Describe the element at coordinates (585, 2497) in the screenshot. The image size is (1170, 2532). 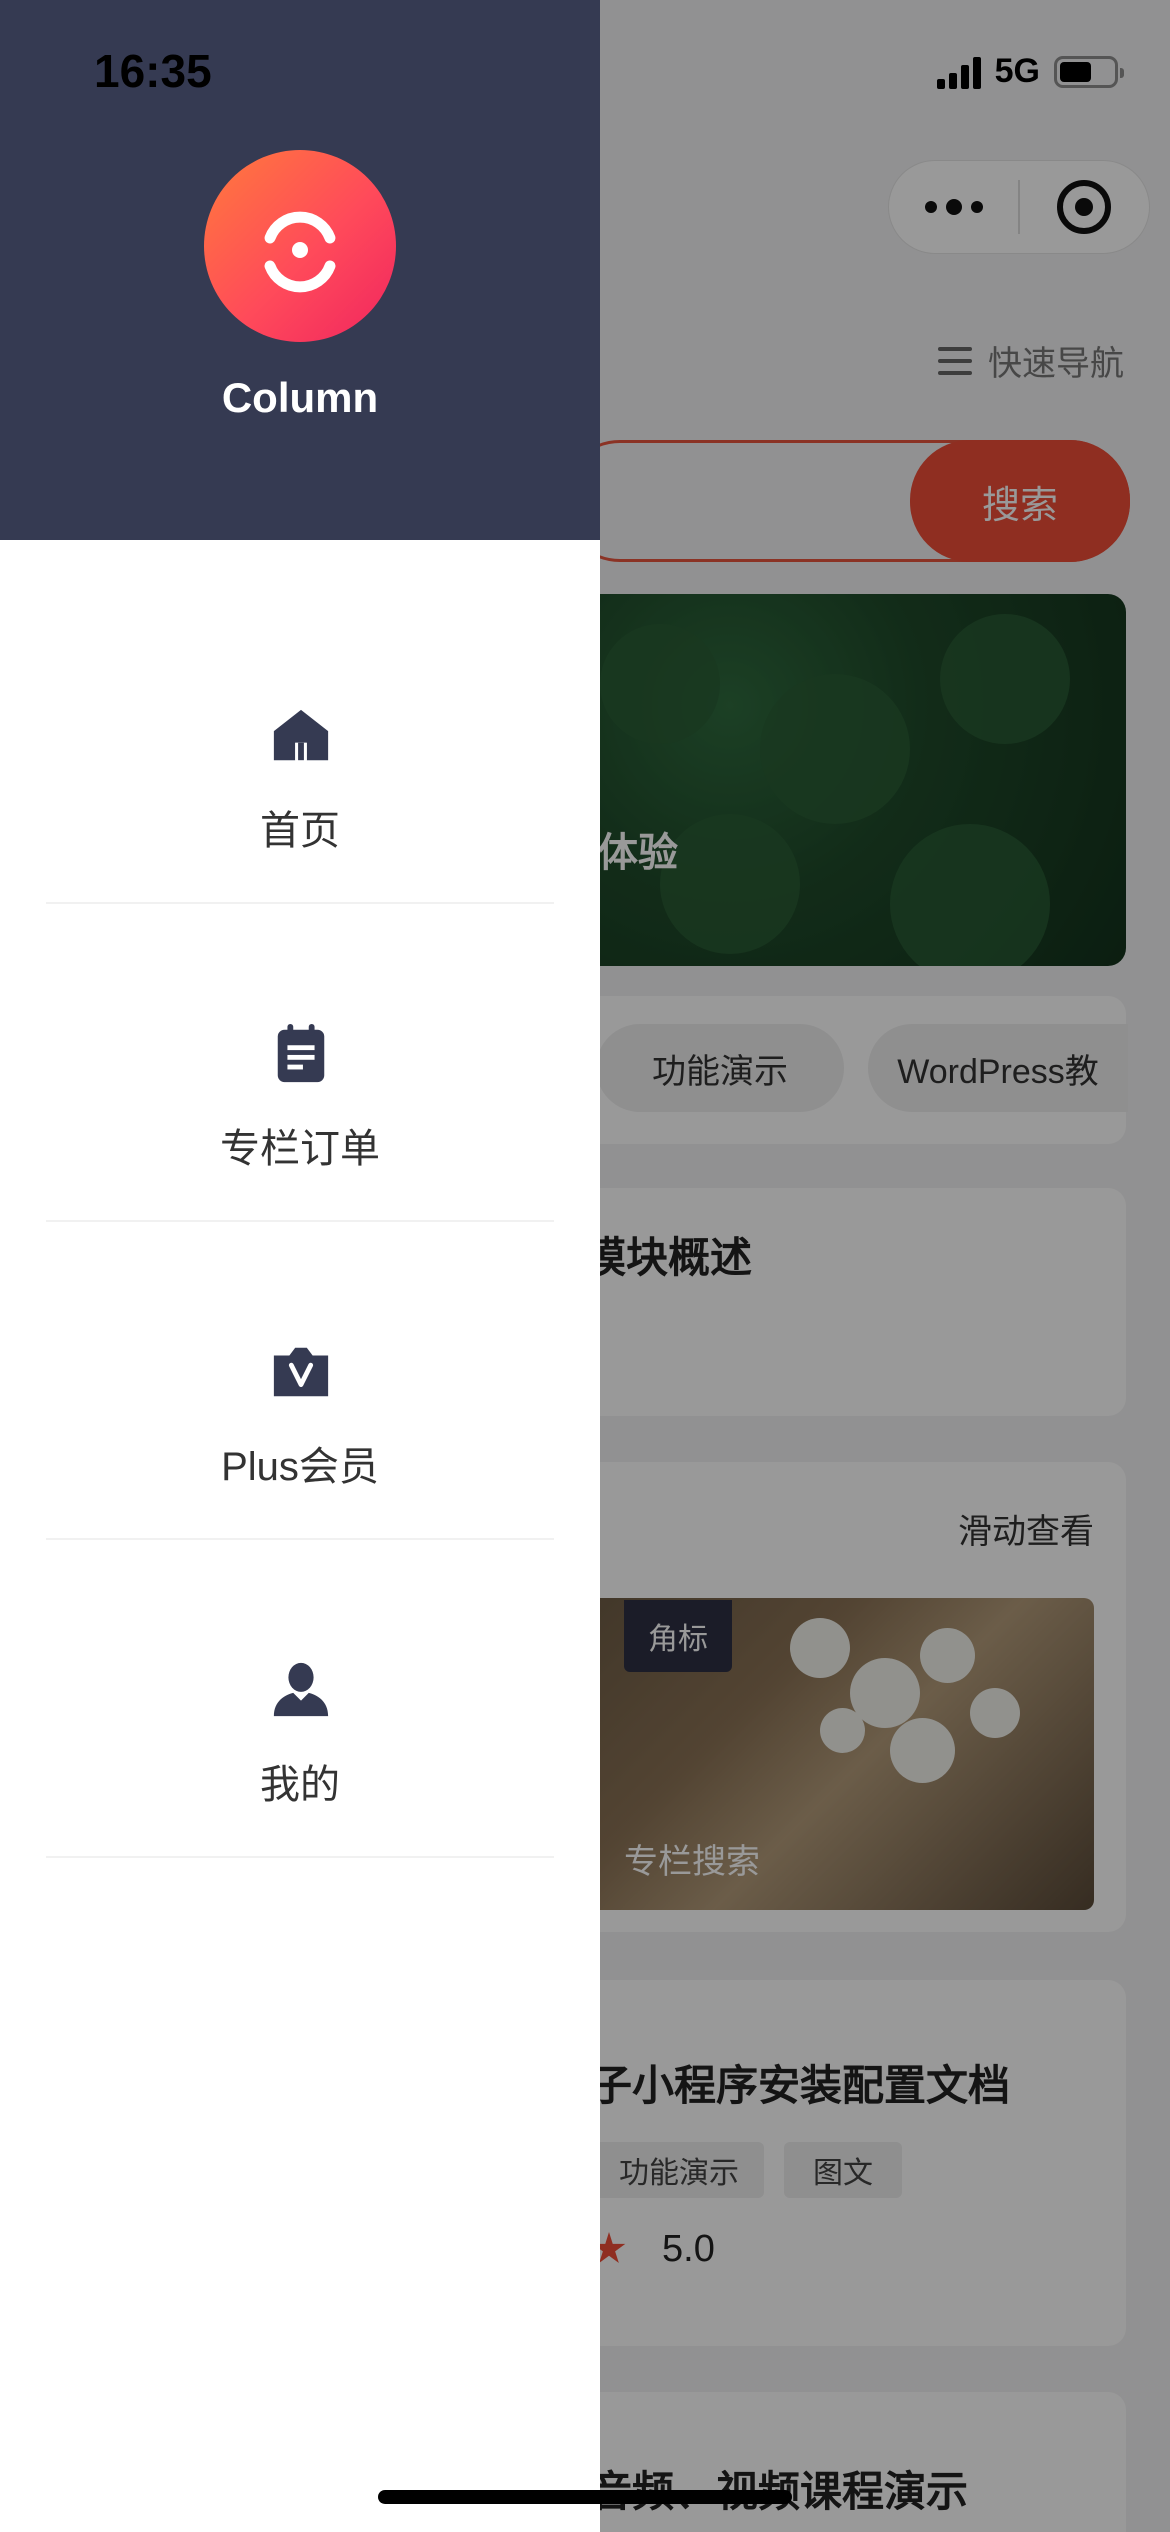
I see `home-indicator` at that location.